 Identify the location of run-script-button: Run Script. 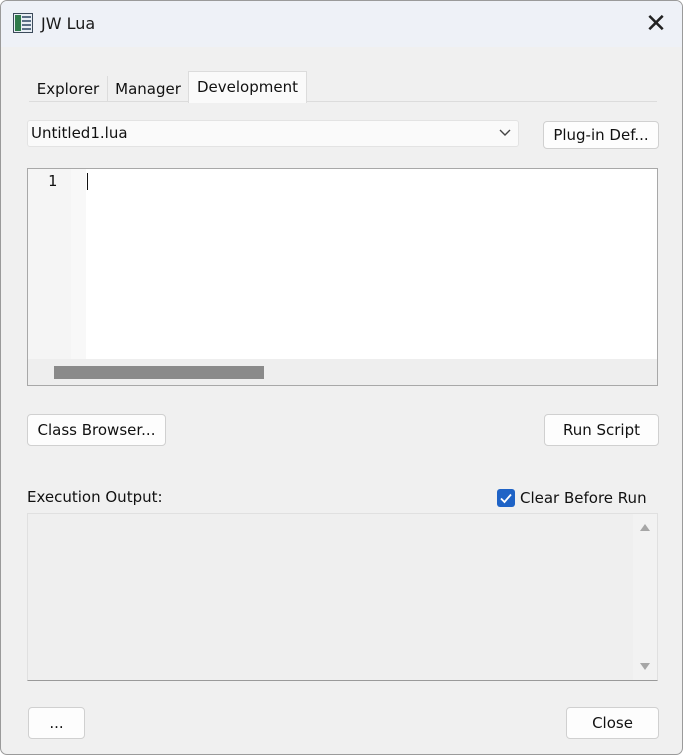
(601, 430).